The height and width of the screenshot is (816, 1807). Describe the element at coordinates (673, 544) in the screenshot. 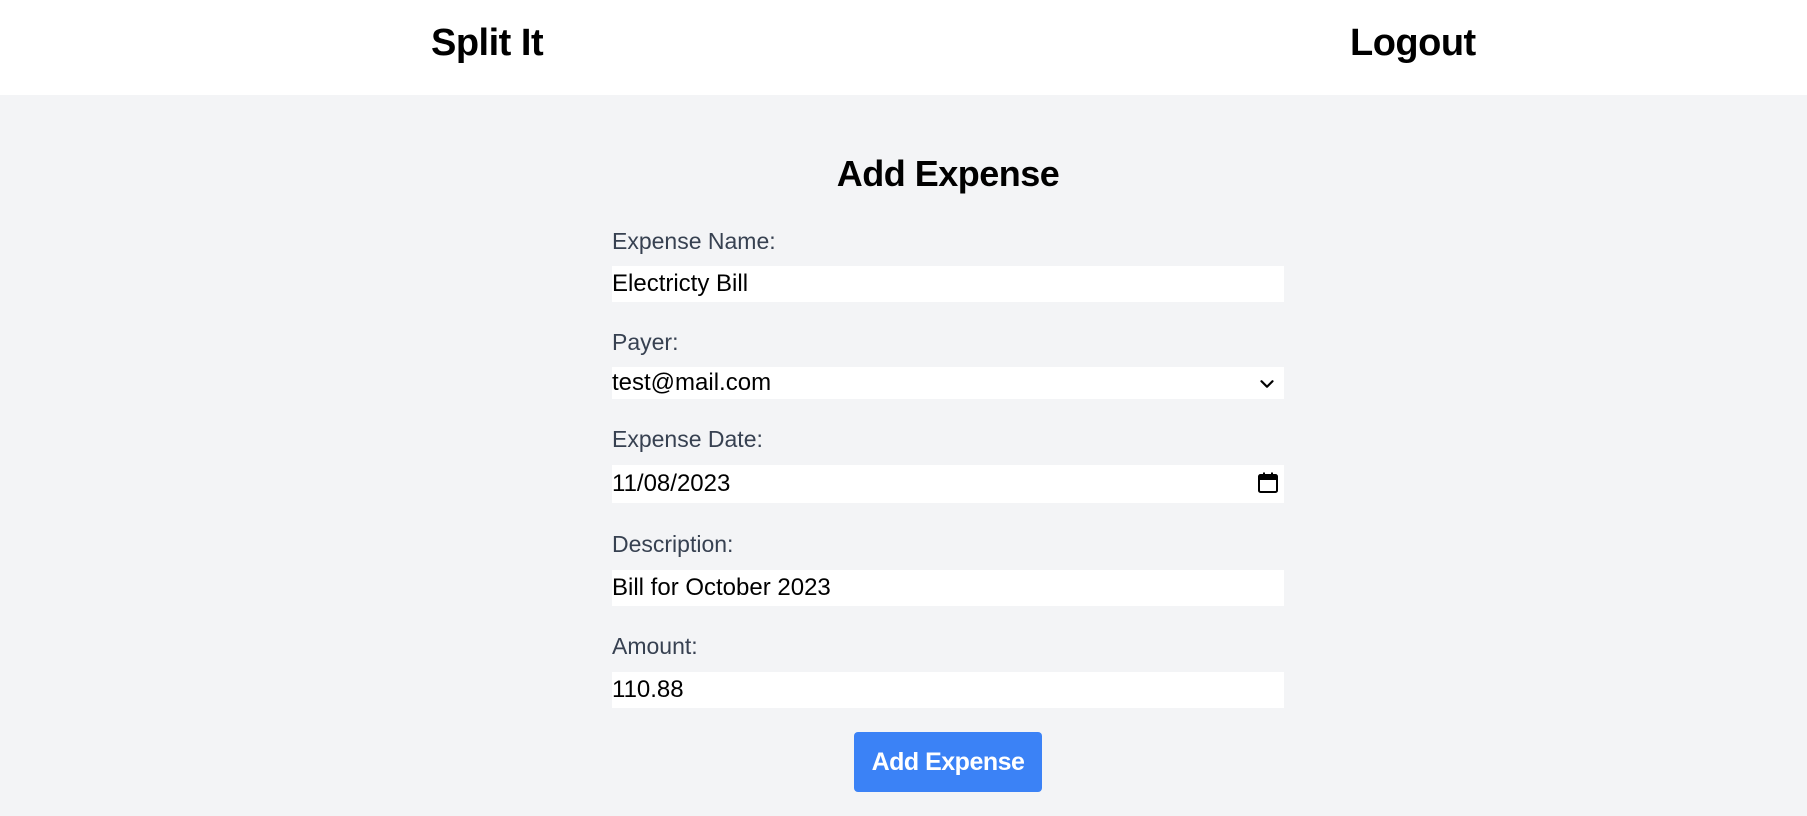

I see `description-label: Description:` at that location.